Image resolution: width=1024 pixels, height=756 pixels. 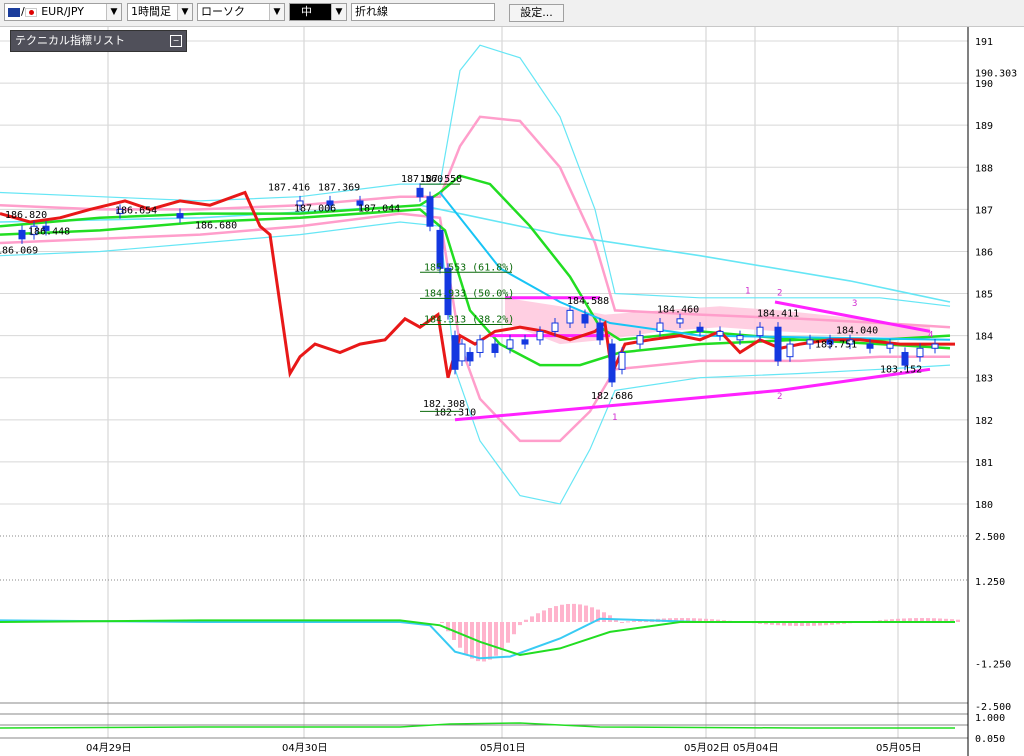 I want to click on fib-level-label: 184.313 (38.2%), so click(x=469, y=319).